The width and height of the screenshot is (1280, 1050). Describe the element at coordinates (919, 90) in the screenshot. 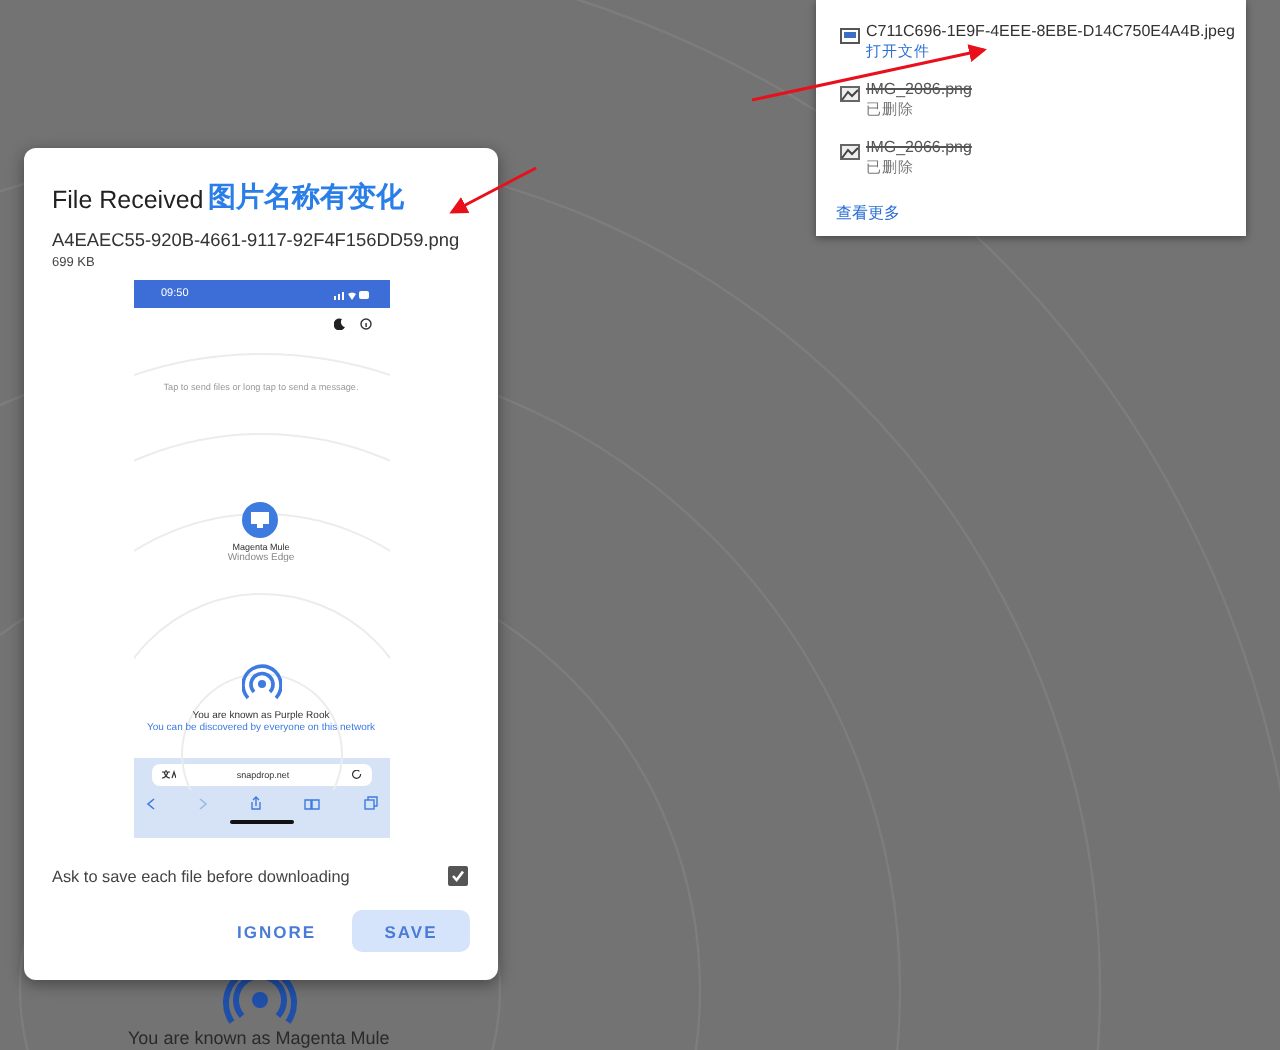

I see `file-name: IMG_2086.png` at that location.